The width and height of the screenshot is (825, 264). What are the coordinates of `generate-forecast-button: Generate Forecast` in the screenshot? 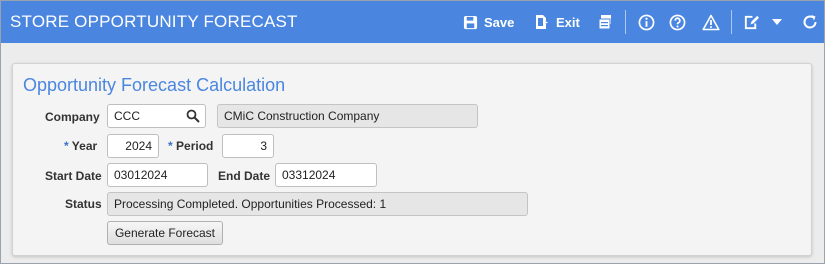 It's located at (165, 233).